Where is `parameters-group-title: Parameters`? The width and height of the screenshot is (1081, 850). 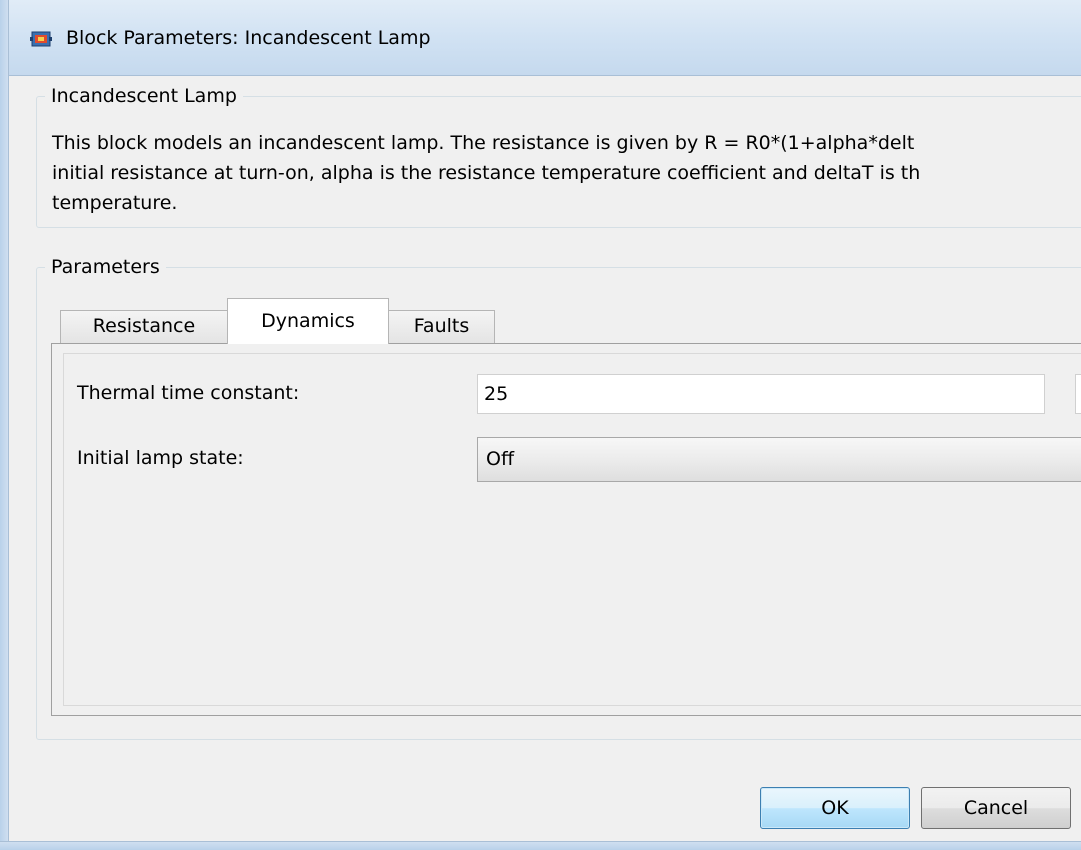
parameters-group-title: Parameters is located at coordinates (105, 267).